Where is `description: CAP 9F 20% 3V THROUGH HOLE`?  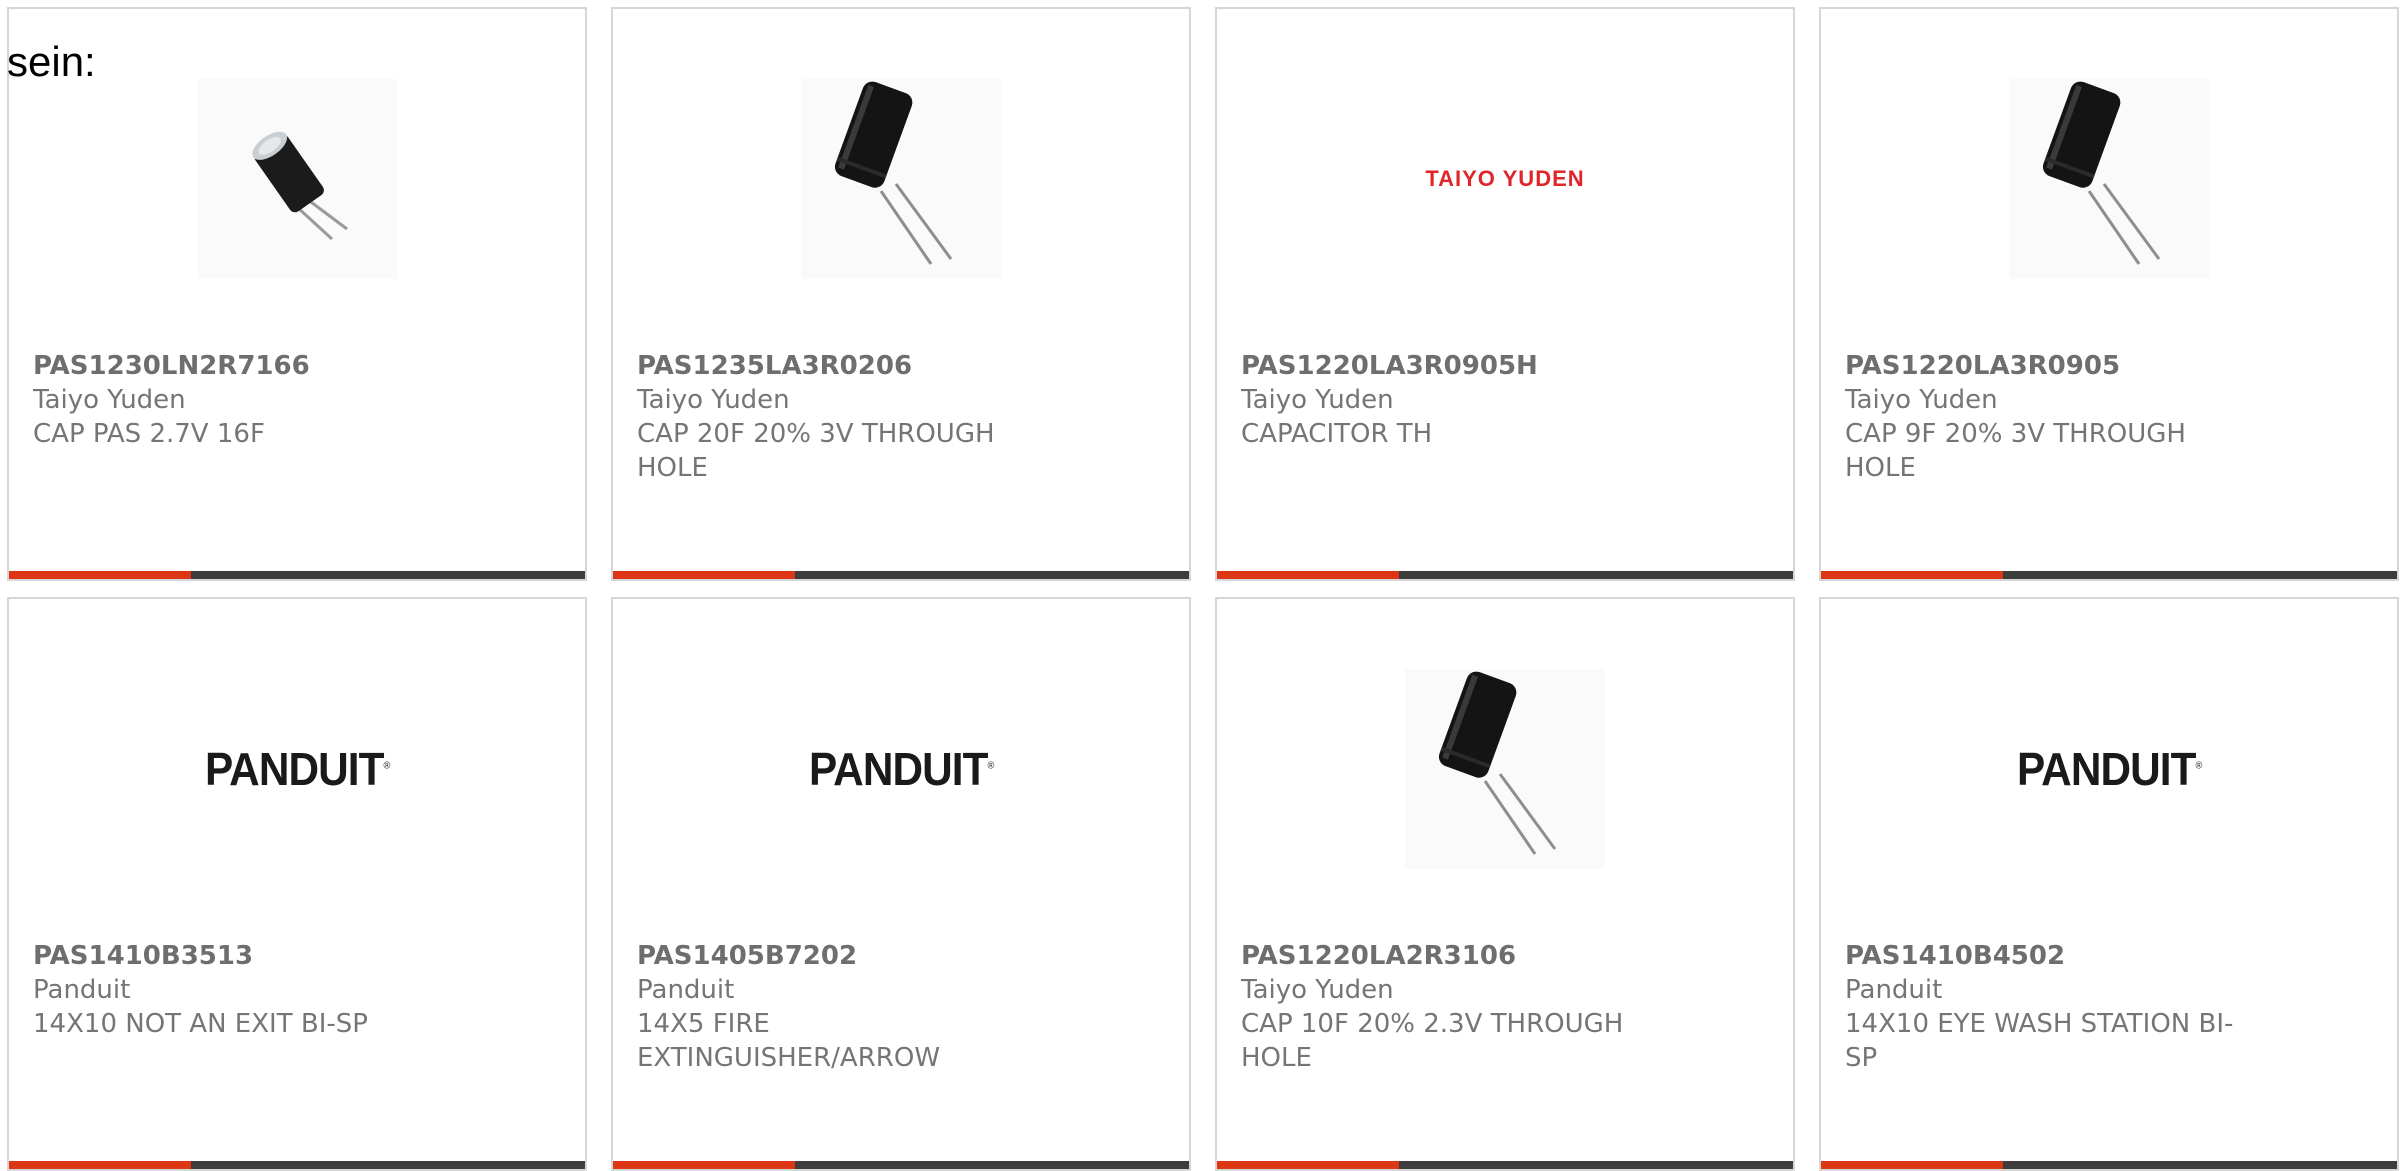 description: CAP 9F 20% 3V THROUGH HOLE is located at coordinates (2015, 451).